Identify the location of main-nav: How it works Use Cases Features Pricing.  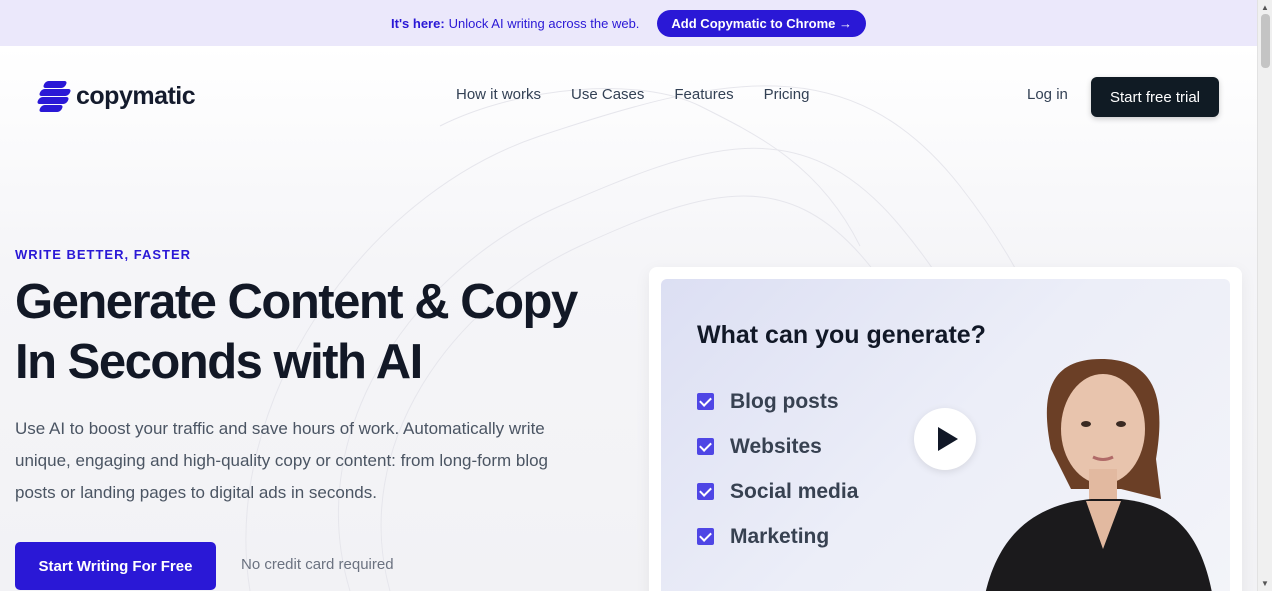
(632, 94).